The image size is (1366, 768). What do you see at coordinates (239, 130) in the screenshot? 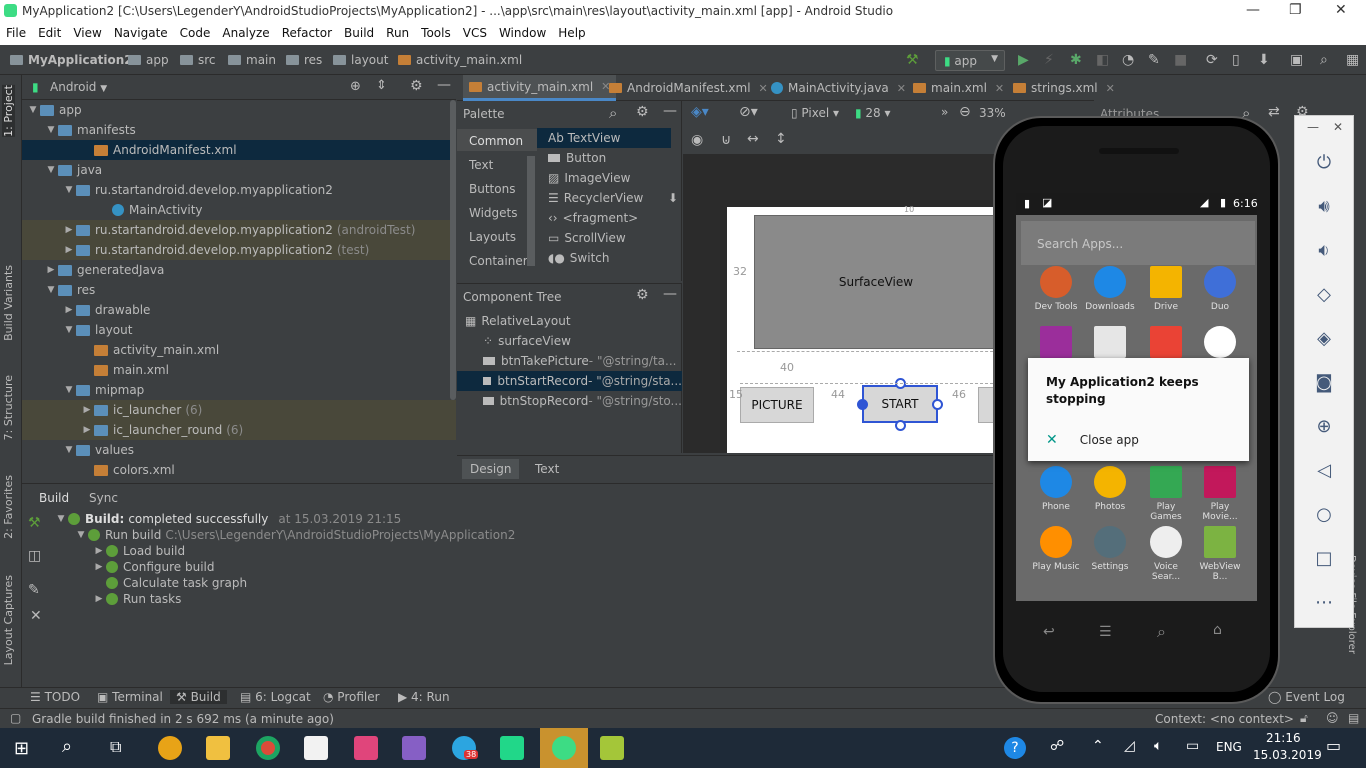
I see `project-tree-item: ▼ manifests` at bounding box center [239, 130].